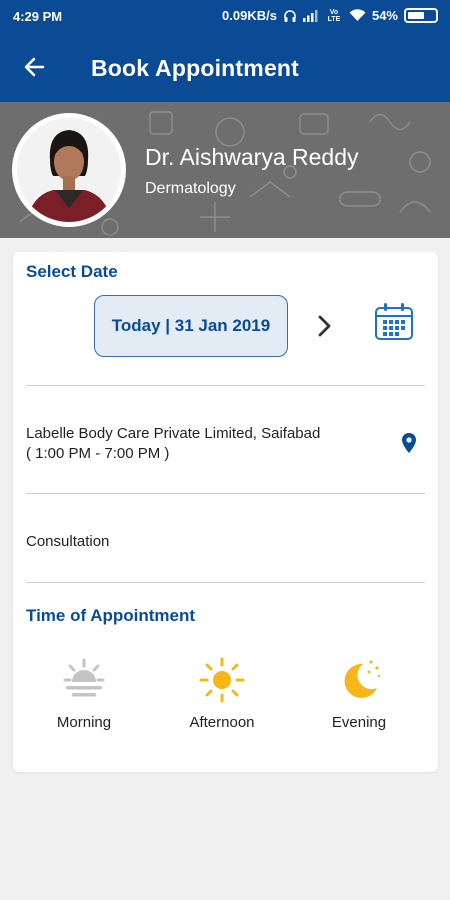  I want to click on volte-icon: Vo LTE, so click(334, 15).